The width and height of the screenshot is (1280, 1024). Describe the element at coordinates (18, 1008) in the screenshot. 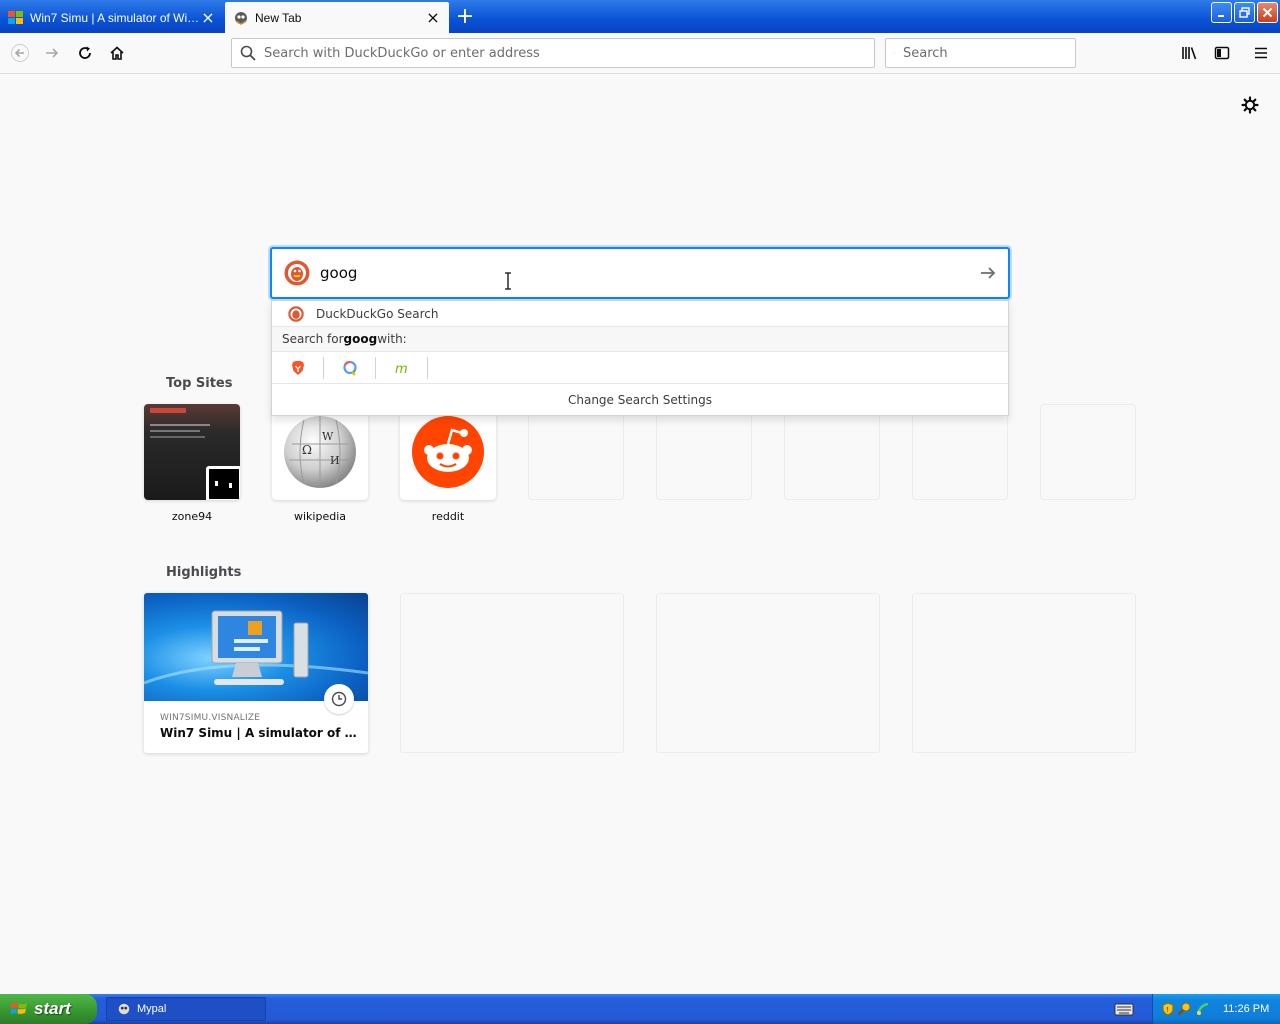

I see `windows-flag-icon` at that location.